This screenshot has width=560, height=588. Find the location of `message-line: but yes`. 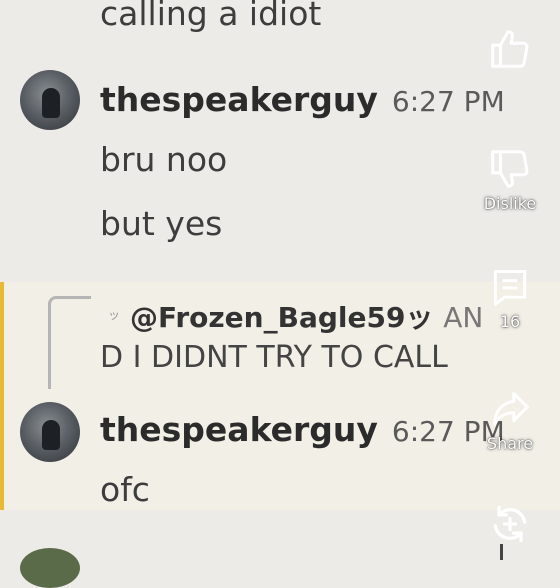

message-line: but yes is located at coordinates (161, 223).